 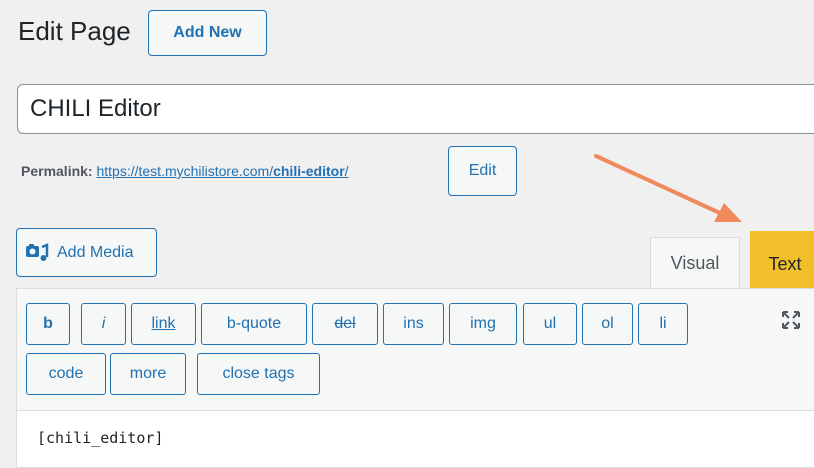 I want to click on code-button: code, so click(x=66, y=374).